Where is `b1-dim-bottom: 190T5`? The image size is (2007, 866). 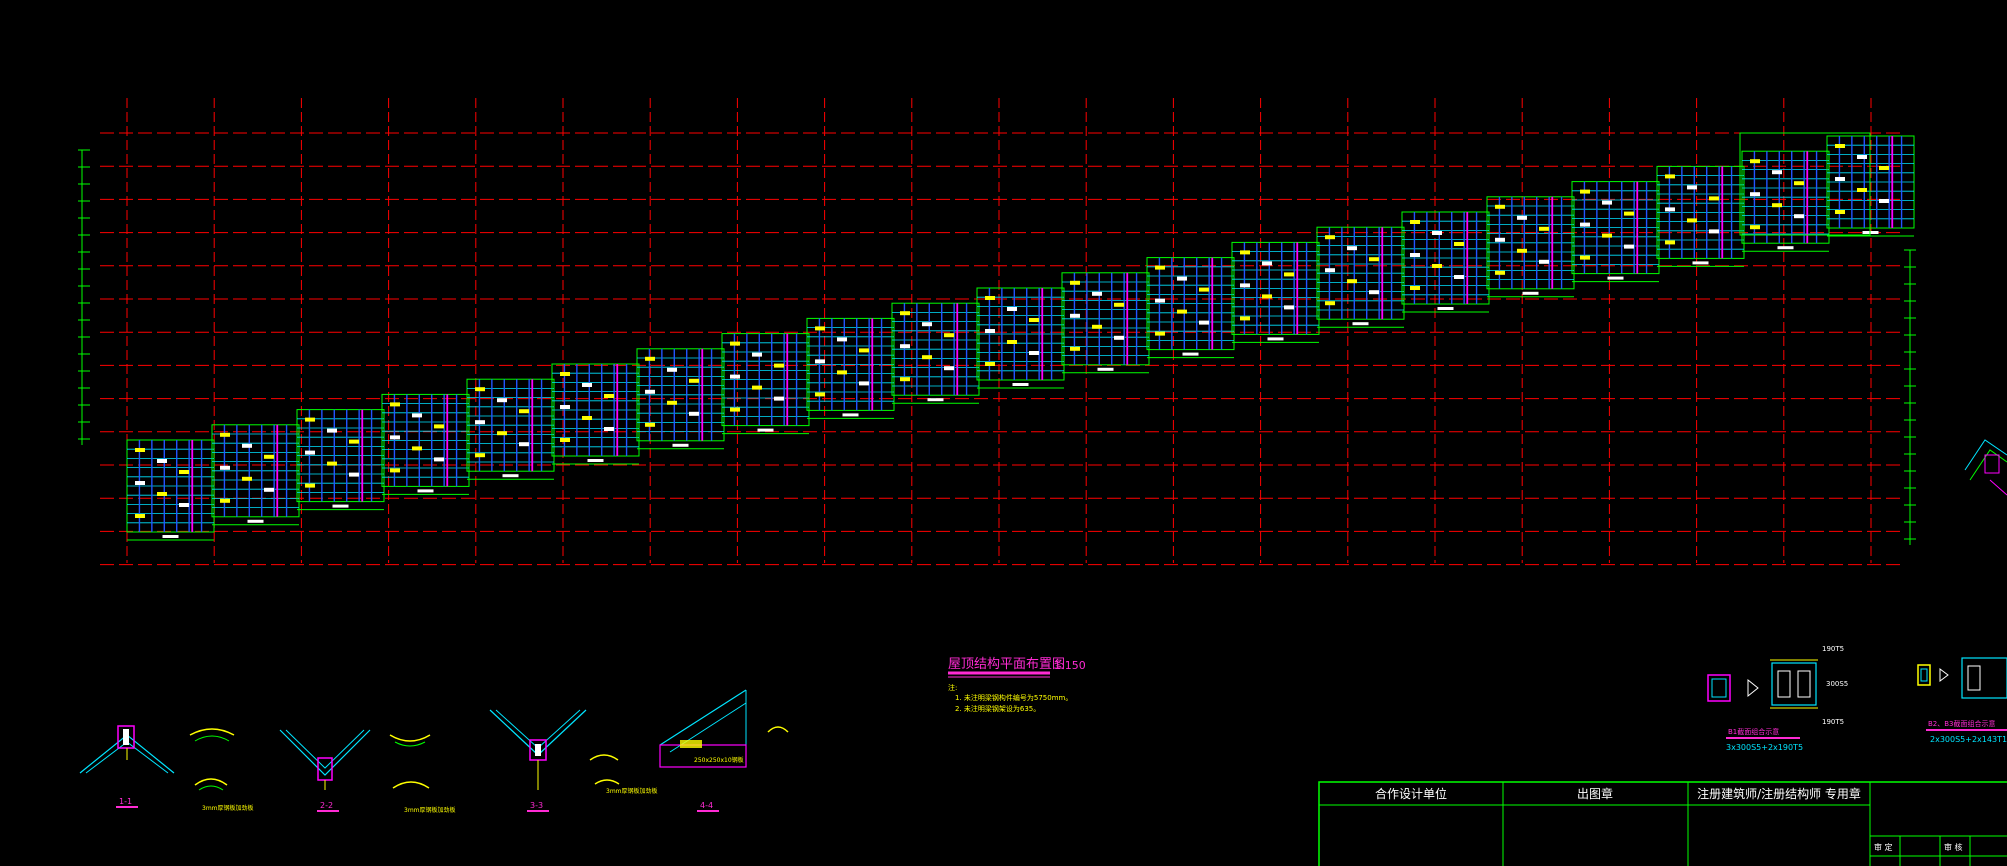
b1-dim-bottom: 190T5 is located at coordinates (1833, 722).